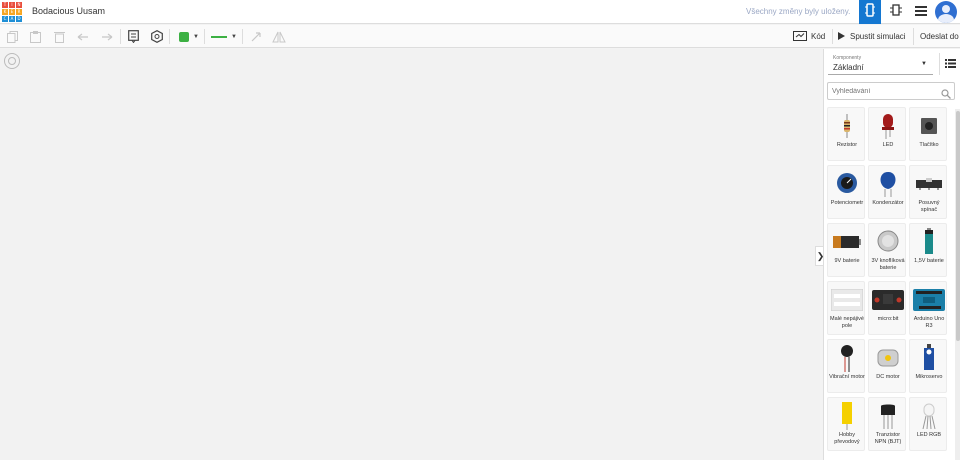 The height and width of the screenshot is (460, 960). I want to click on scrollbar-thumb, so click(958, 226).